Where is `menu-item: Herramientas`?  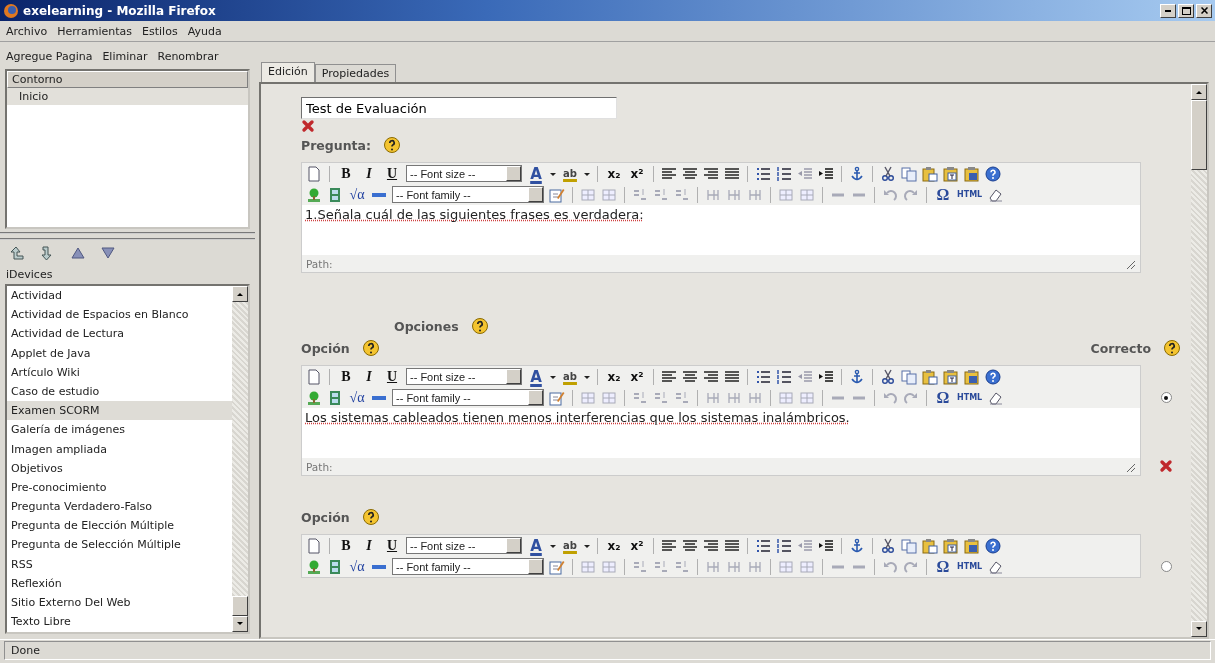 menu-item: Herramientas is located at coordinates (98, 31).